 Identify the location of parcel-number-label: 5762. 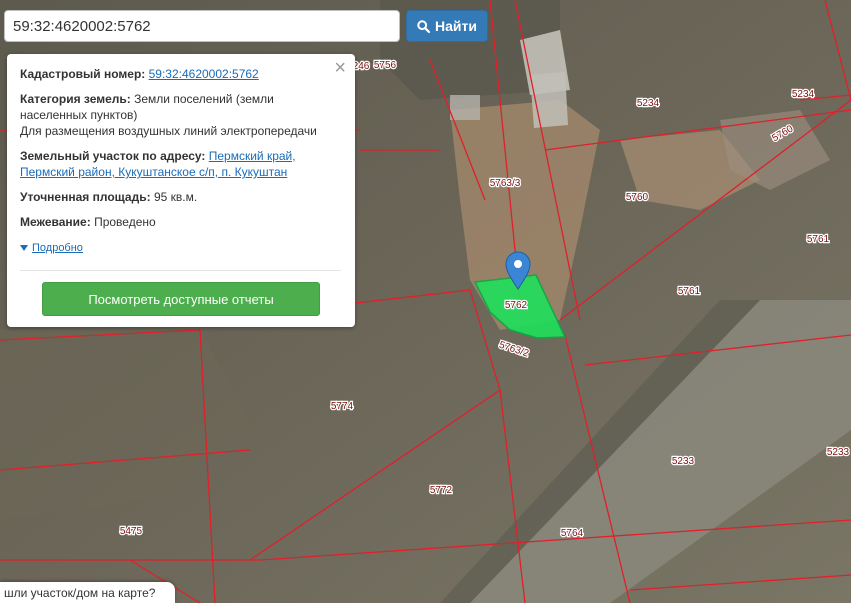
(516, 305).